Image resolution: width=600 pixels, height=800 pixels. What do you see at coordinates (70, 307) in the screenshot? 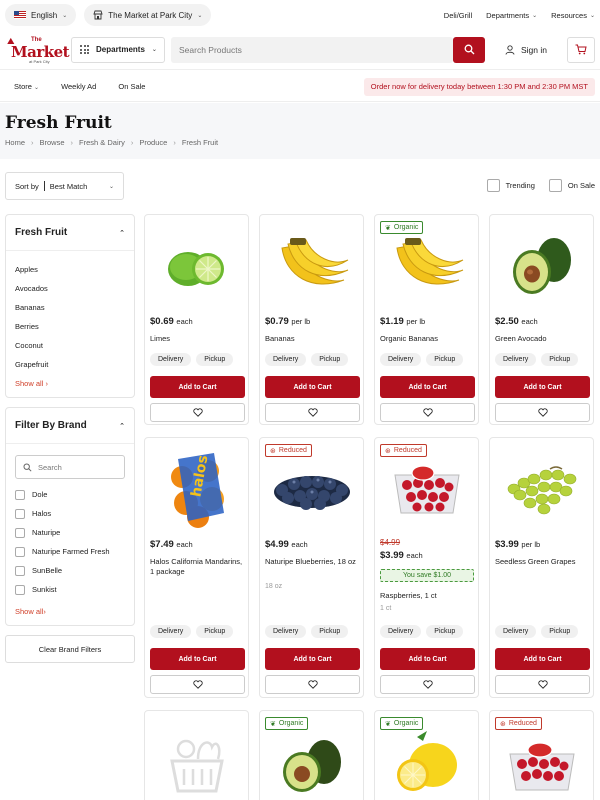
I see `category-item: Bananas` at bounding box center [70, 307].